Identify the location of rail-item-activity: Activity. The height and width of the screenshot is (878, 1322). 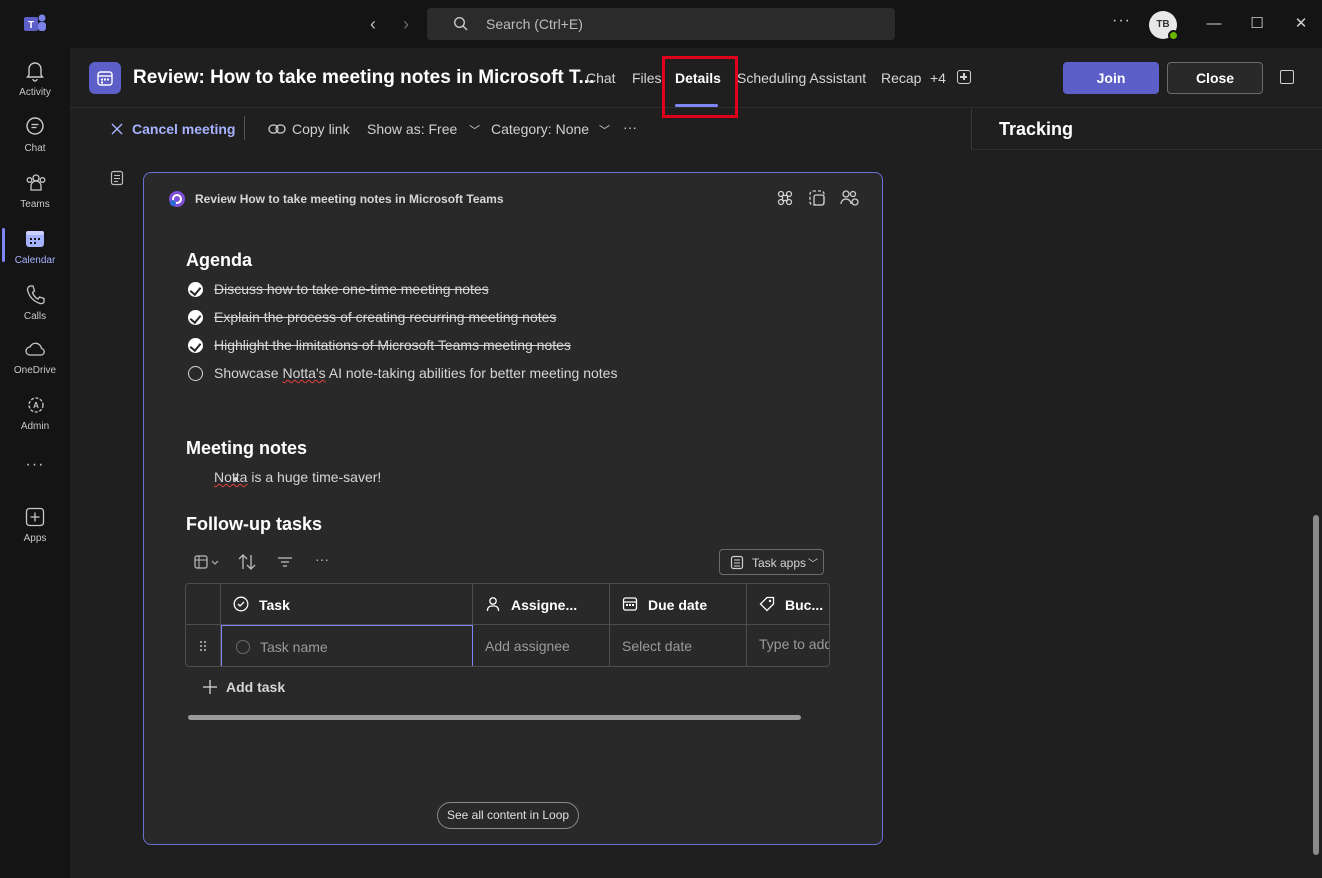
(35, 81).